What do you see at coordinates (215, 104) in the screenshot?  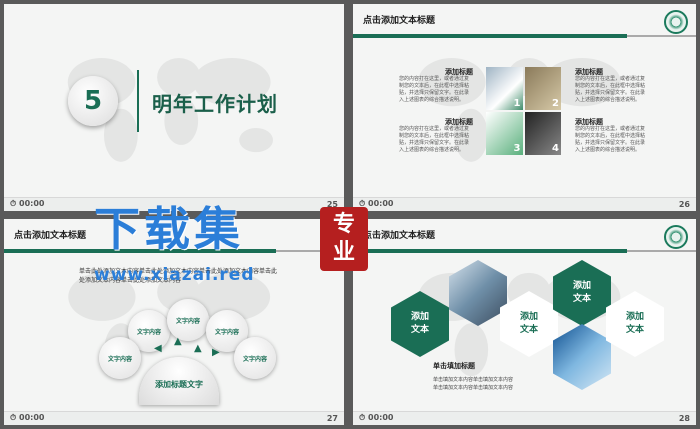 I see `section-title: 明年工作计划` at bounding box center [215, 104].